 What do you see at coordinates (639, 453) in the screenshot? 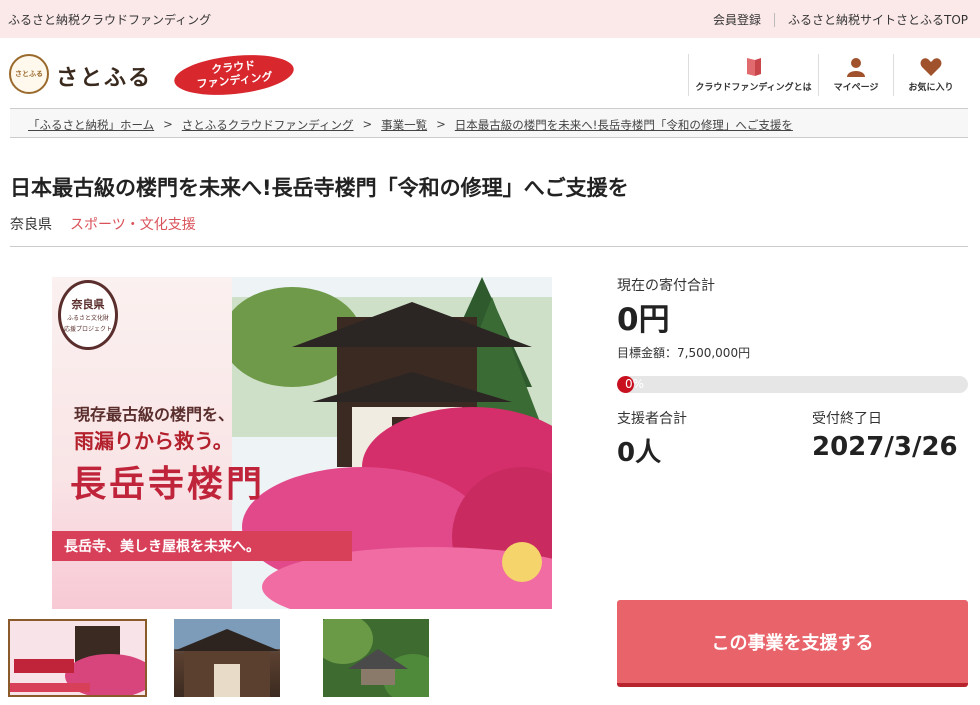
I see `supporters-value: 0人` at bounding box center [639, 453].